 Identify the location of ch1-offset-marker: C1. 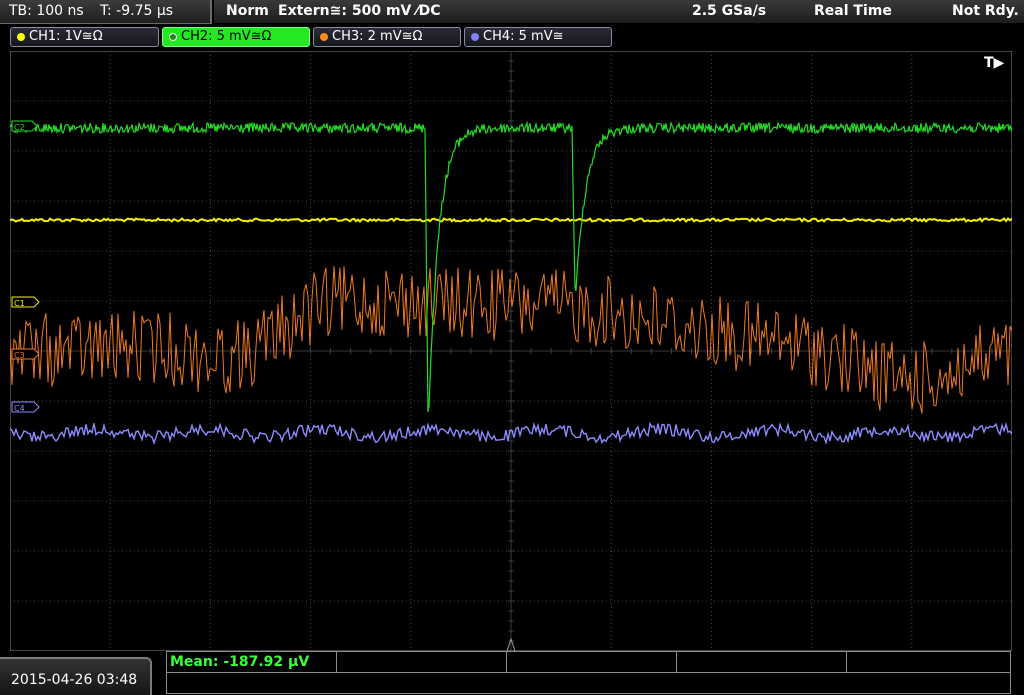
(25, 302).